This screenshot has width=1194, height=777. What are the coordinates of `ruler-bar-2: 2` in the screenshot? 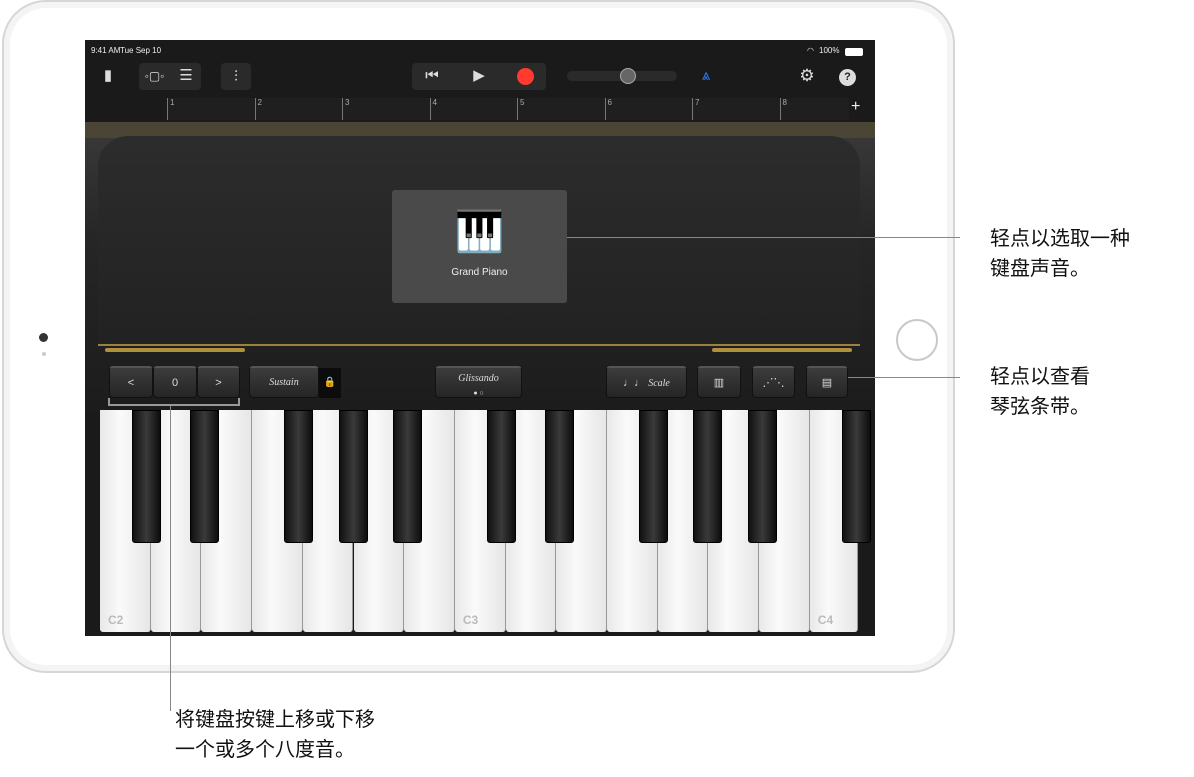 It's located at (258, 109).